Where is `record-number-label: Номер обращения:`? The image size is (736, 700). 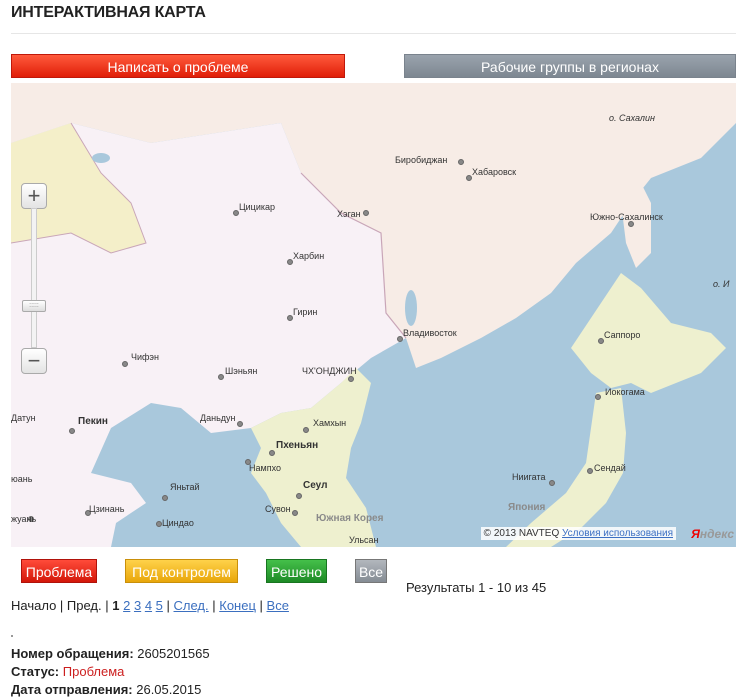 record-number-label: Номер обращения: is located at coordinates (72, 653).